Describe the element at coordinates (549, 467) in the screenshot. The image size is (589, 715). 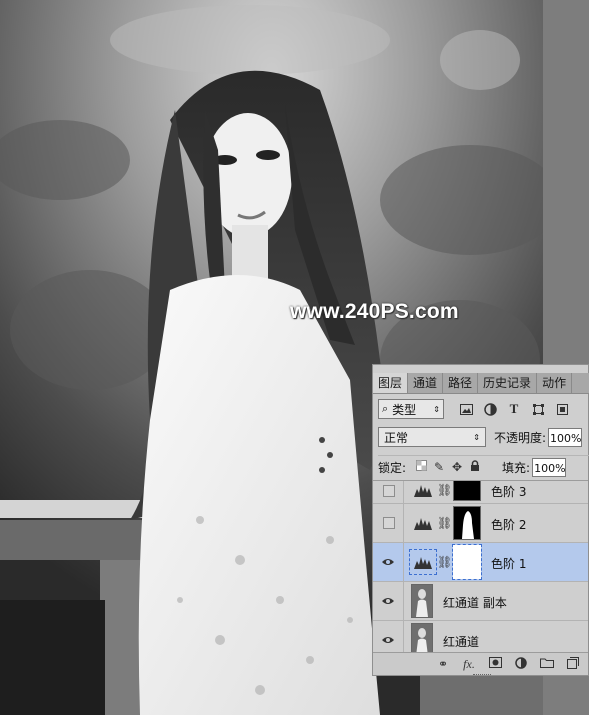
I see `fill-field: 100%` at that location.